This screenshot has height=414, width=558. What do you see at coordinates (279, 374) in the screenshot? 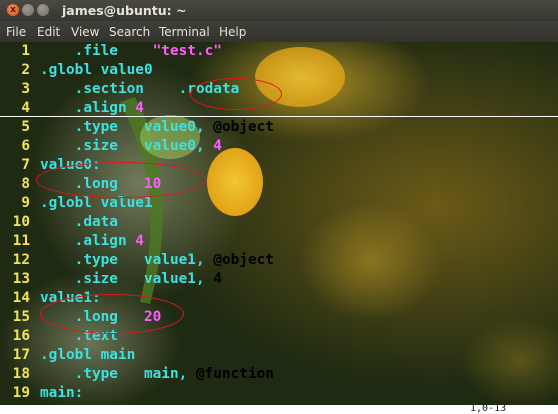
I see `code-line: 18 .type main, @function` at bounding box center [279, 374].